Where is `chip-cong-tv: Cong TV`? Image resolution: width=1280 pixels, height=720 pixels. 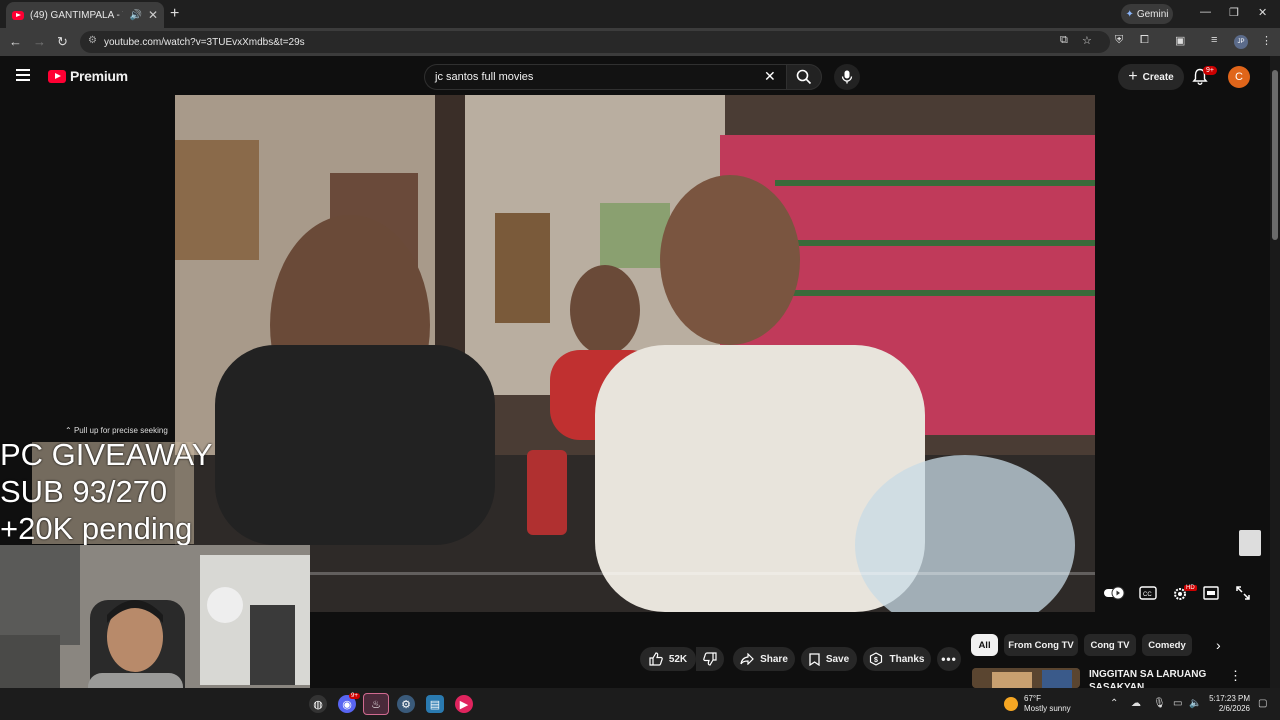
chip-cong-tv: Cong TV is located at coordinates (1110, 645).